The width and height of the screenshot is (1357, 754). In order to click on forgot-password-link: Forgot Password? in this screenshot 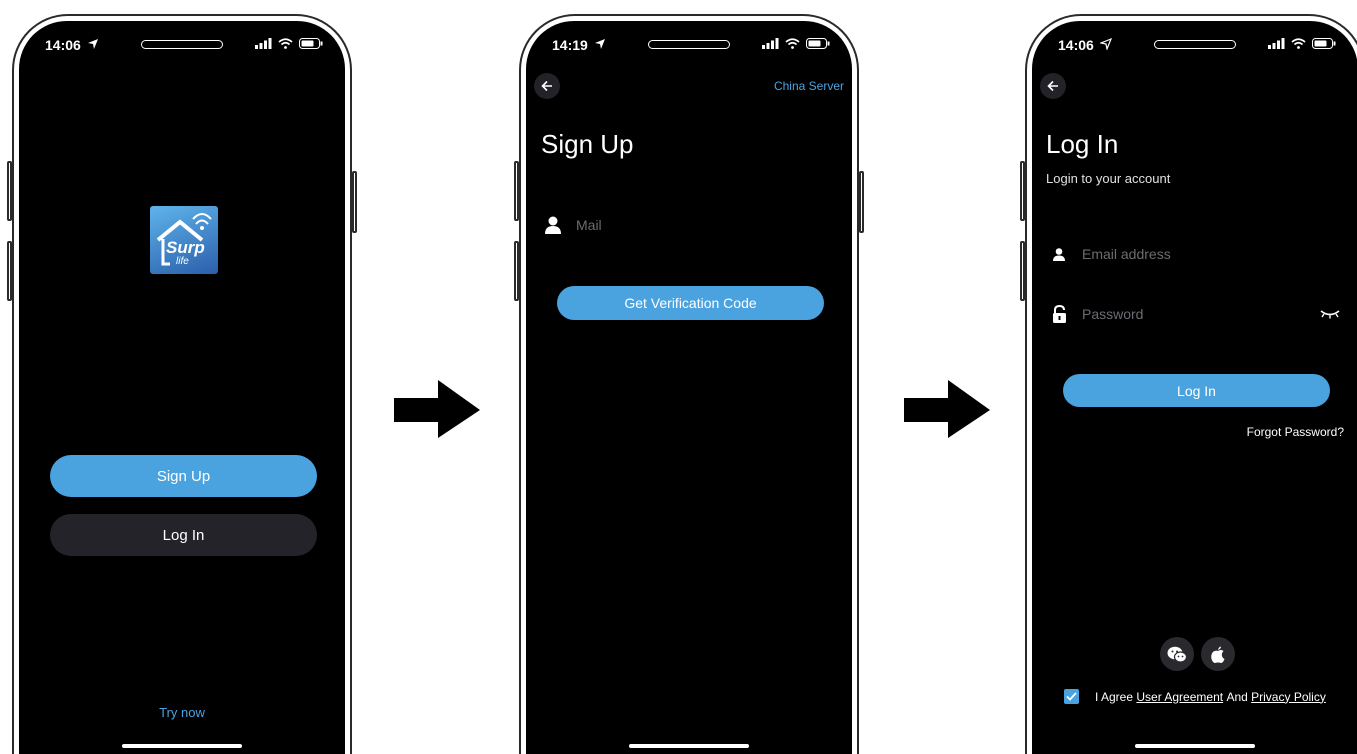, I will do `click(1295, 432)`.